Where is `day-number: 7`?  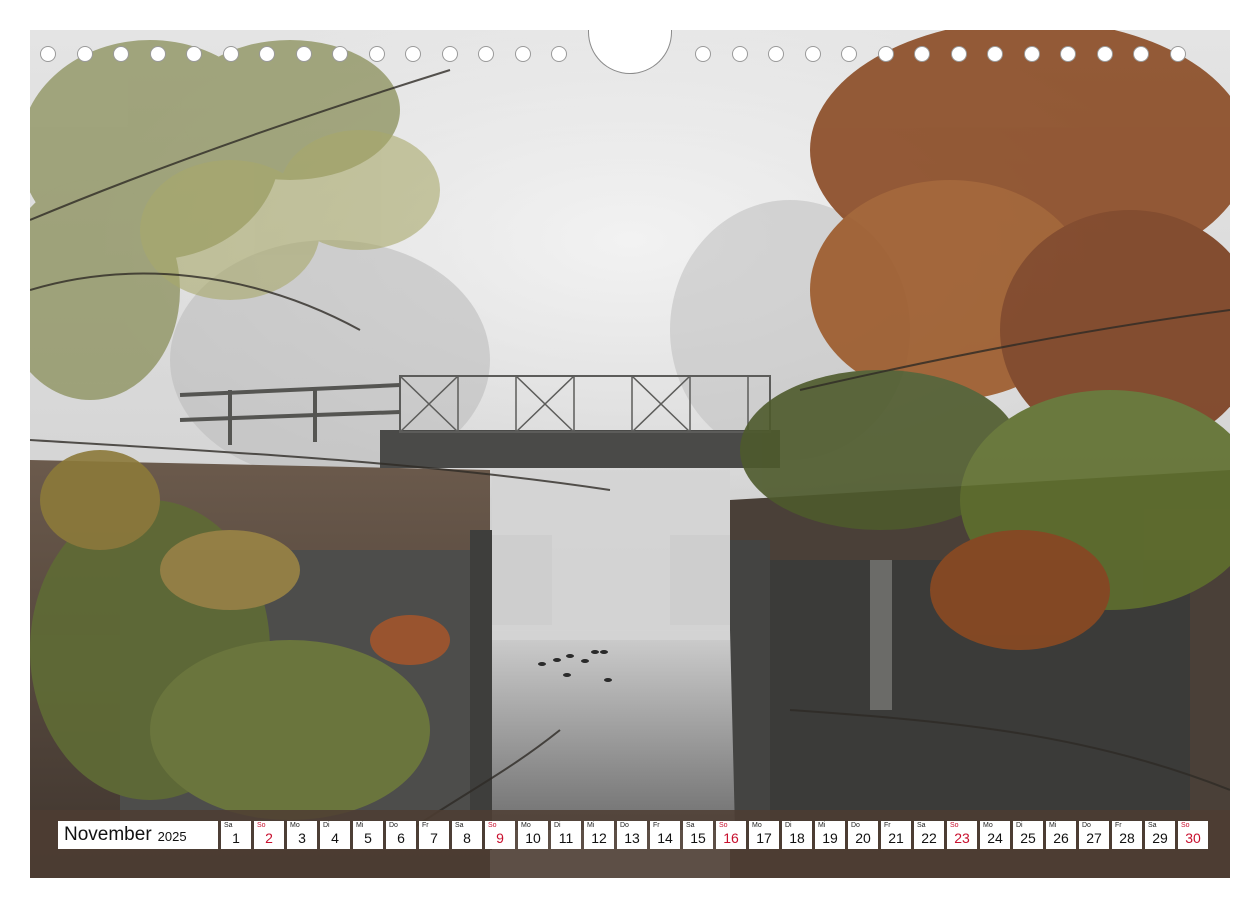
day-number: 7 is located at coordinates (434, 838).